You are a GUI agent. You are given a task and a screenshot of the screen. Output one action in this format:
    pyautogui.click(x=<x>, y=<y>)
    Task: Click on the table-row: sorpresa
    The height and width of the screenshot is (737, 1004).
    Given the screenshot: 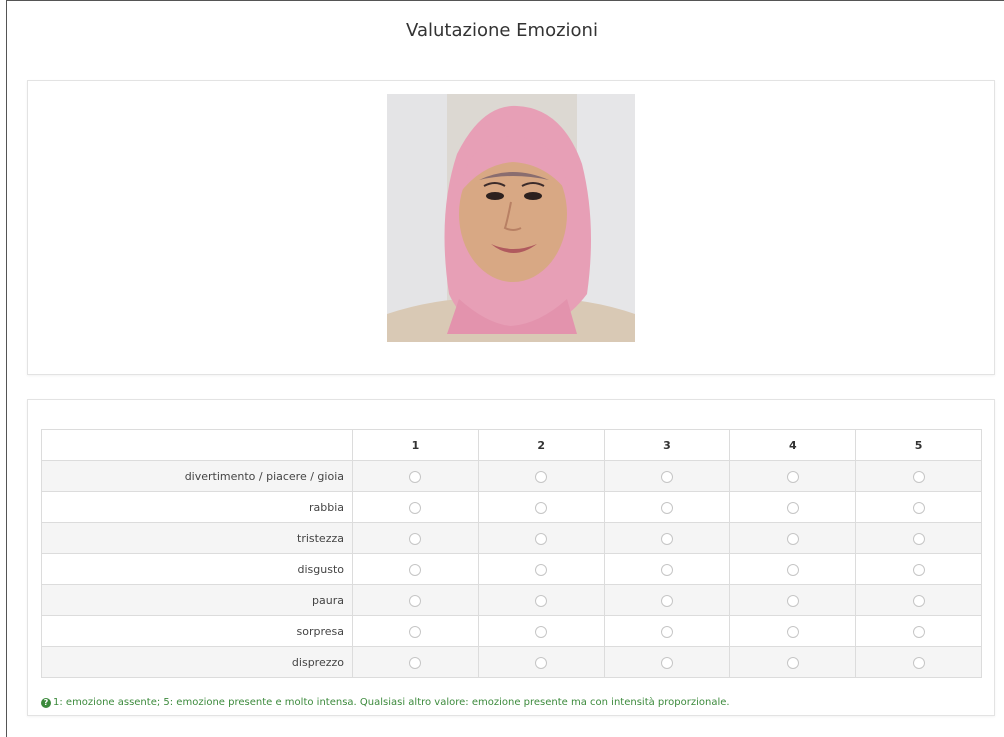 What is the action you would take?
    pyautogui.click(x=511, y=631)
    